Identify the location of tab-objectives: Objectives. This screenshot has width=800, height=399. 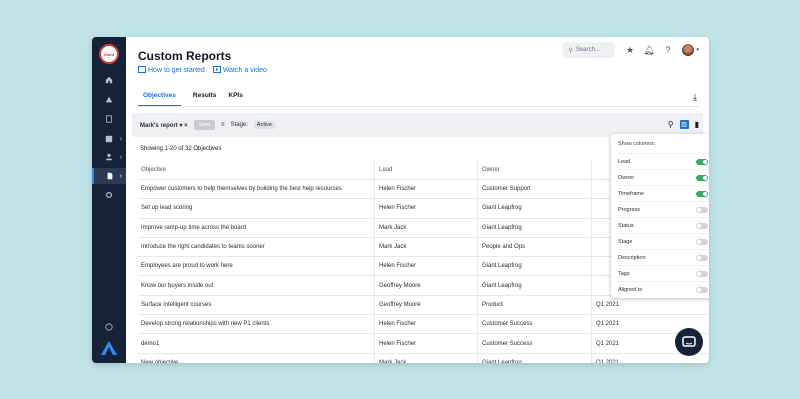
(159, 99).